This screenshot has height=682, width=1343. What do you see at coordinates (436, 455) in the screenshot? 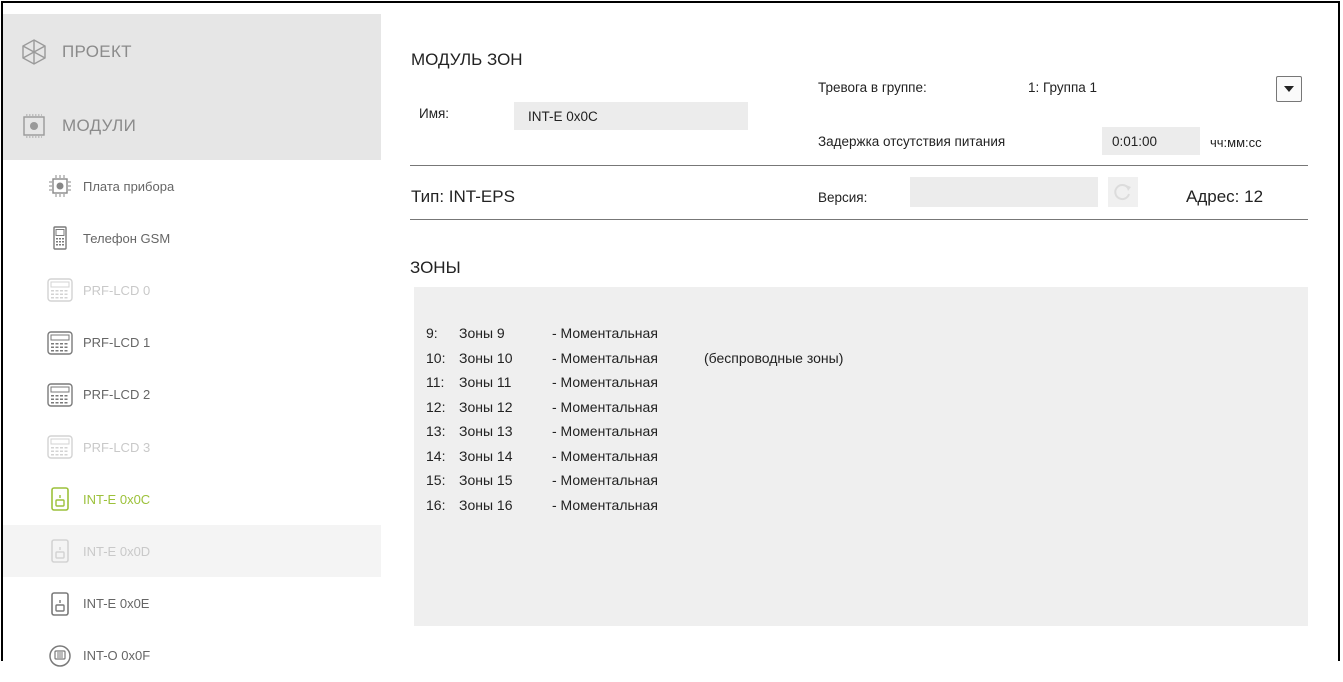
I see `zone-number: 14:` at bounding box center [436, 455].